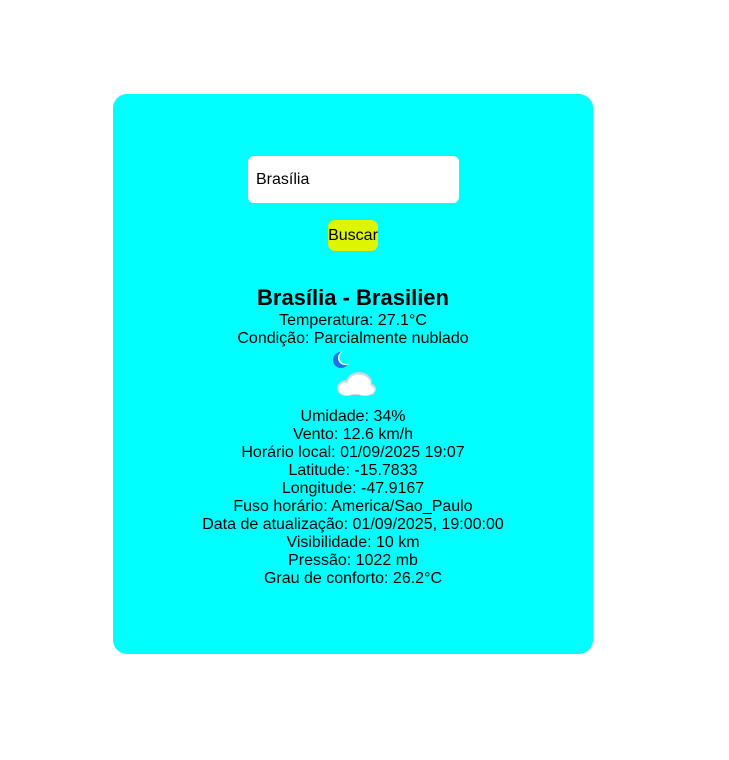 The height and width of the screenshot is (760, 729). Describe the element at coordinates (353, 338) in the screenshot. I see `condition-text: Condição: Parcialmente nublado` at that location.